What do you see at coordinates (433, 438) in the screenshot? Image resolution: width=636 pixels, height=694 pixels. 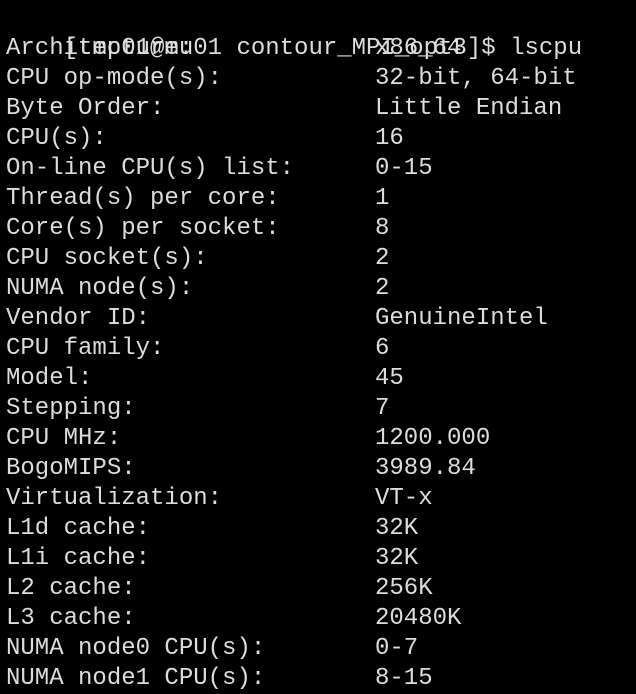 I see `output-row-value: 1200.000` at bounding box center [433, 438].